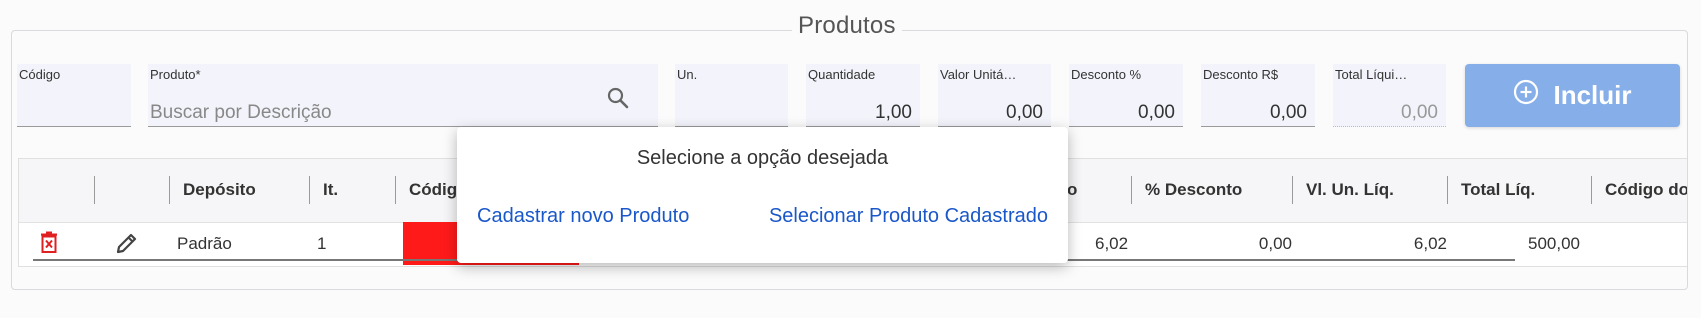  I want to click on total-liquido-value: 0,00, so click(1419, 112).